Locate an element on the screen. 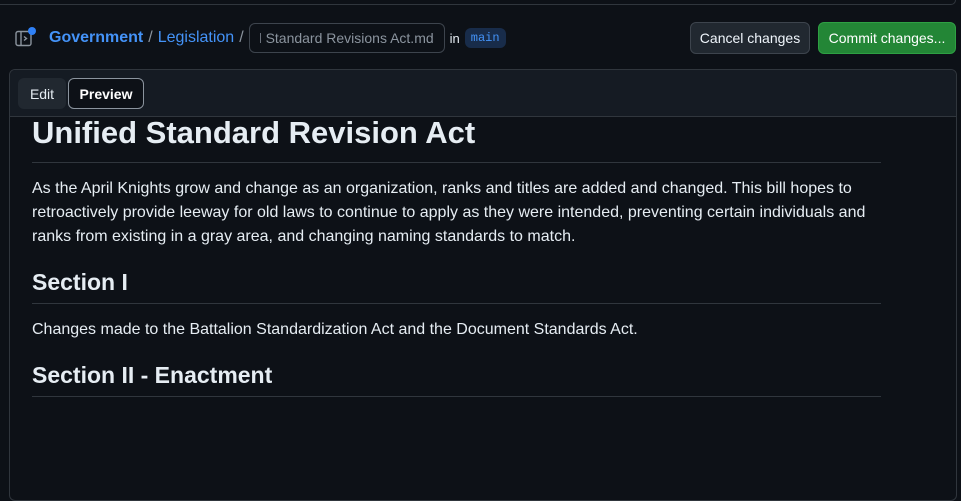  section-heading: Section II - Enactment is located at coordinates (456, 378).